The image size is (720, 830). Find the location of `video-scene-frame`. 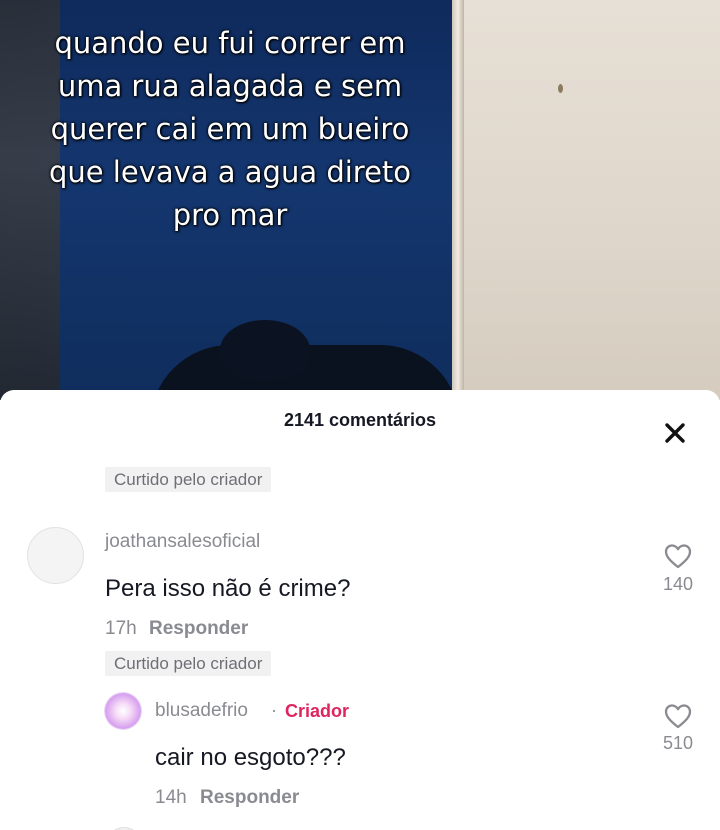

video-scene-frame is located at coordinates (458, 200).